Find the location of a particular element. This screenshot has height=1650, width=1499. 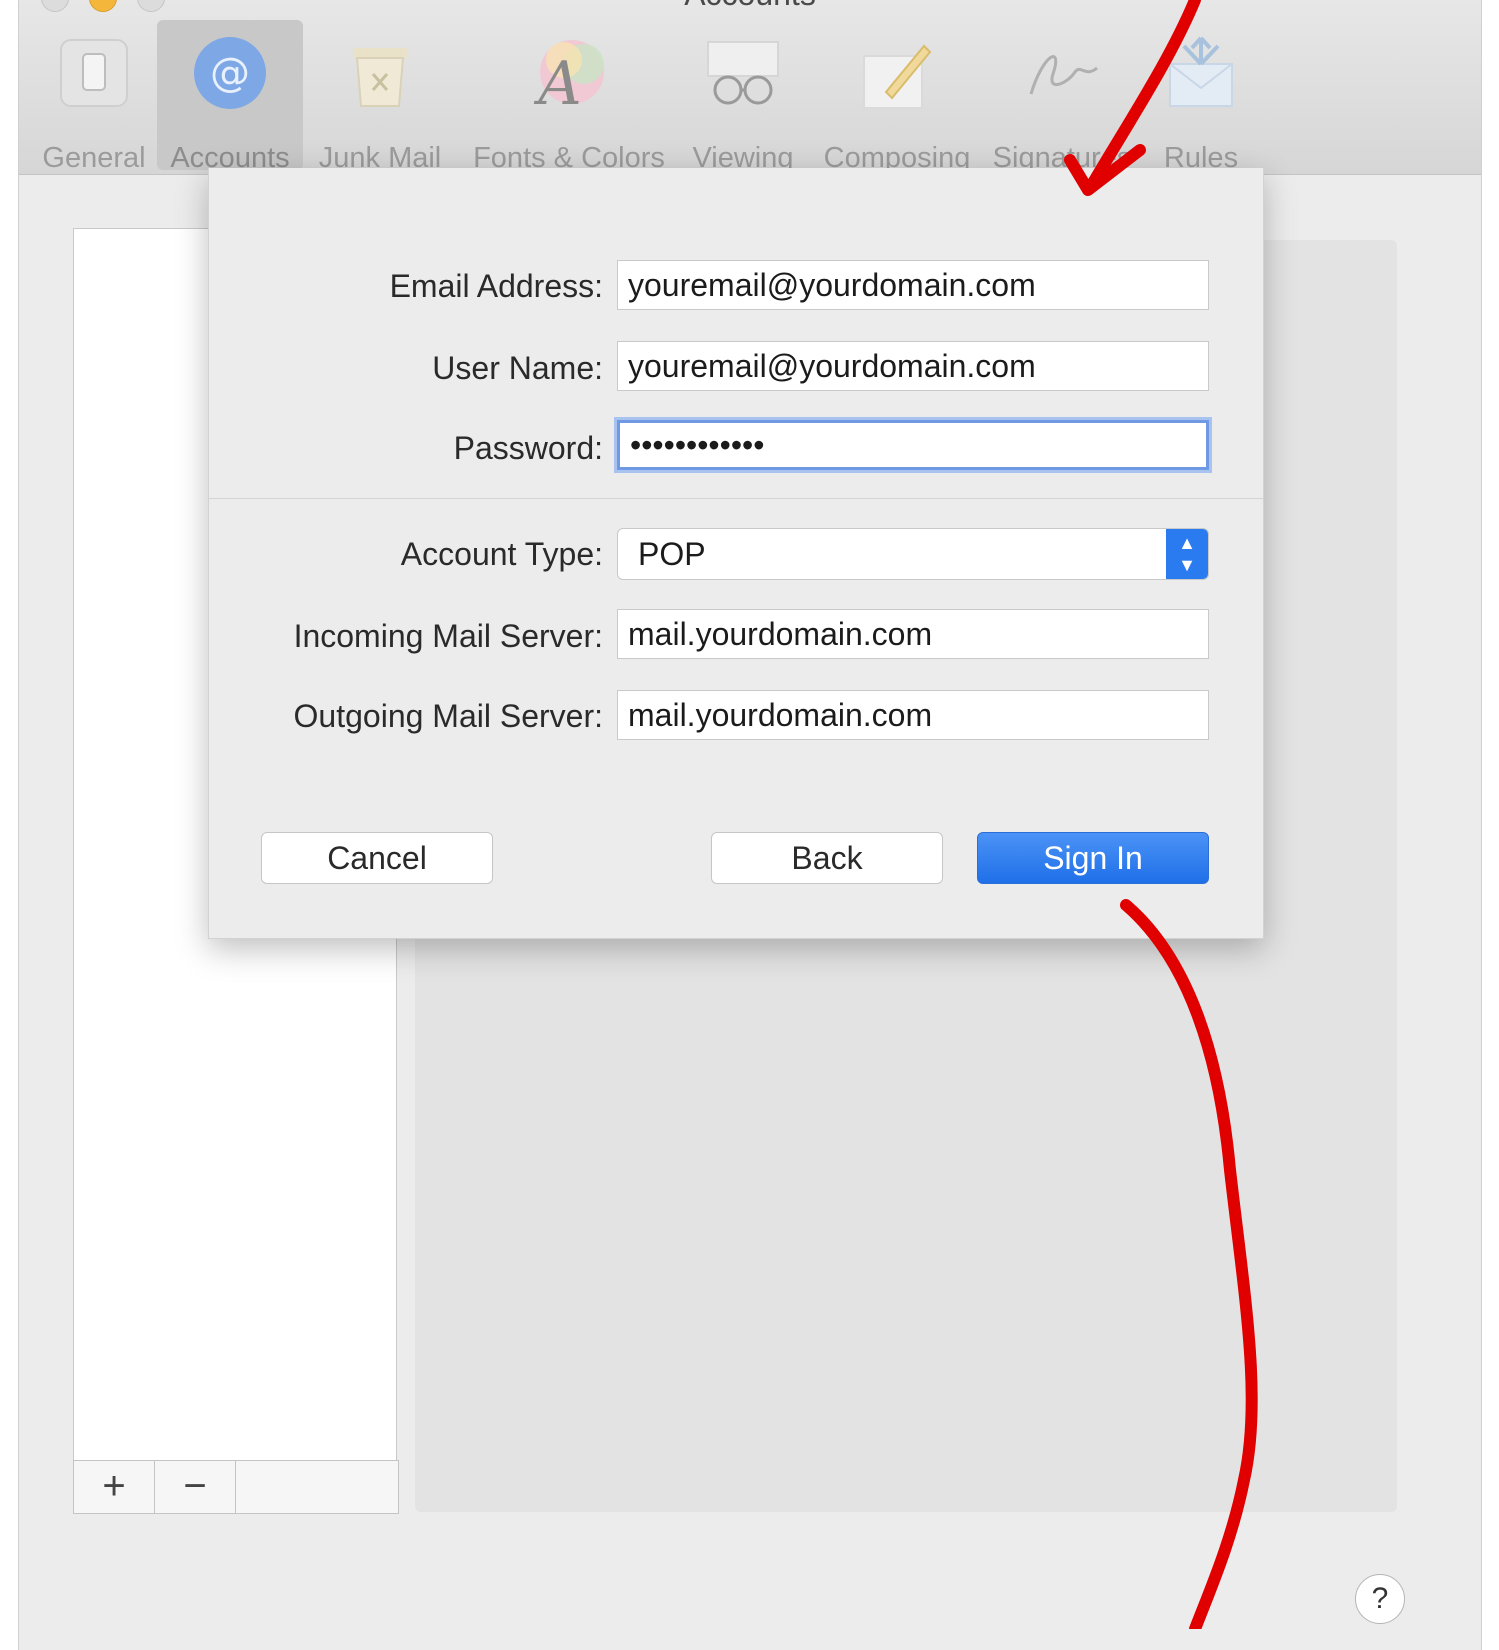

help-button: ? is located at coordinates (1380, 1599).